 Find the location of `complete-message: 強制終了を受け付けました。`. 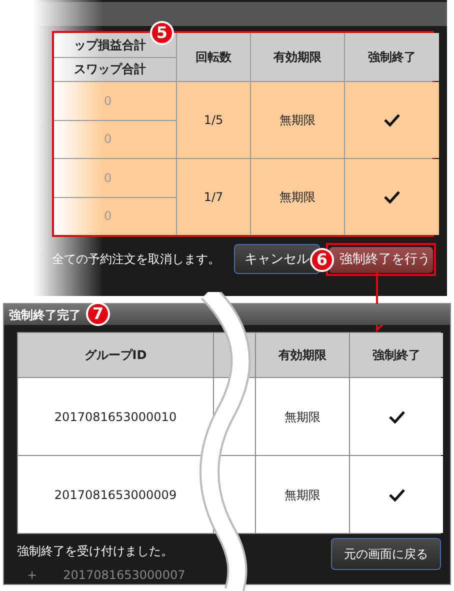

complete-message: 強制終了を受け付けました。 is located at coordinates (95, 551).